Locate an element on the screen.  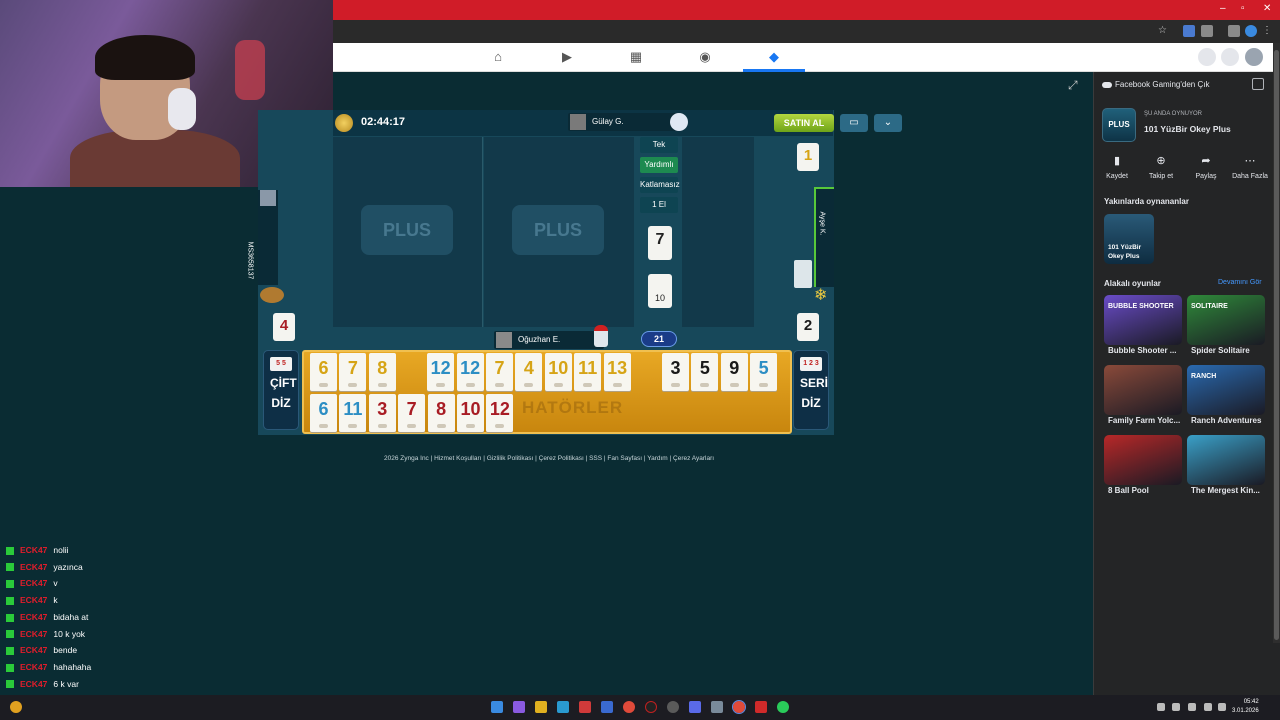
related-game-tile: SOLITAIRE is located at coordinates (1226, 320).